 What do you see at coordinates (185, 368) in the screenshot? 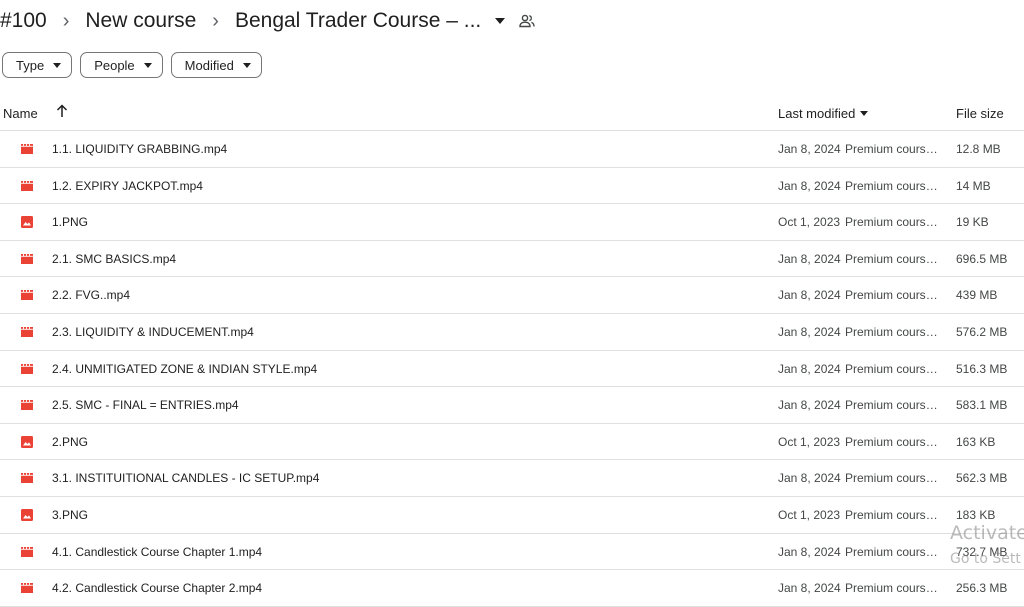
I see `file-name: 2.4. UNMITIGATED ZONE & INDIAN STYLE.mp4` at bounding box center [185, 368].